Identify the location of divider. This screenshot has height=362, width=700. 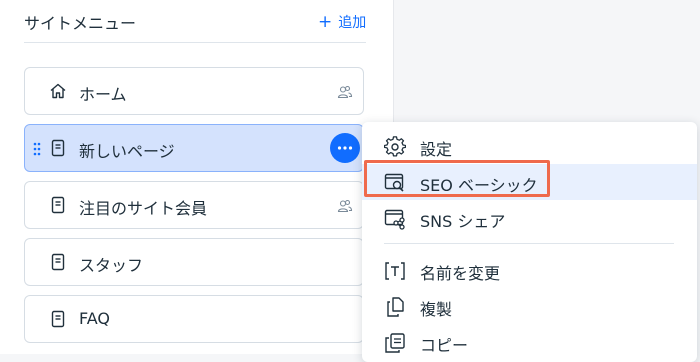
(195, 42).